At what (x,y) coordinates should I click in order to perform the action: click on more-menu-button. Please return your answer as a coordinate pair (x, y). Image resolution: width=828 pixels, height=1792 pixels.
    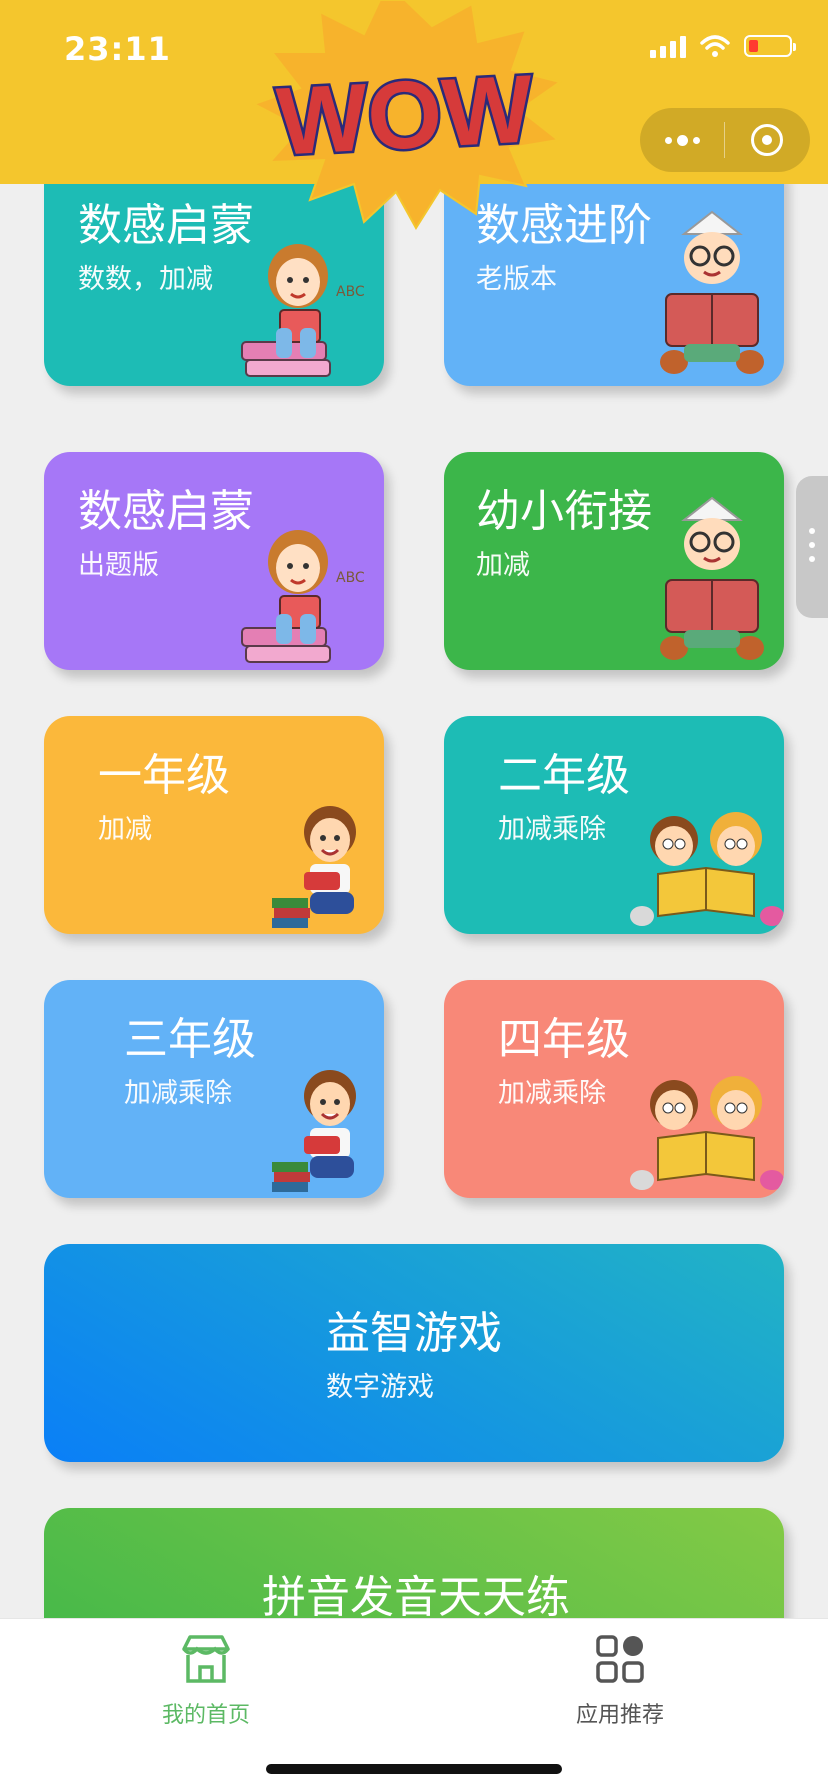
    Looking at the image, I should click on (682, 140).